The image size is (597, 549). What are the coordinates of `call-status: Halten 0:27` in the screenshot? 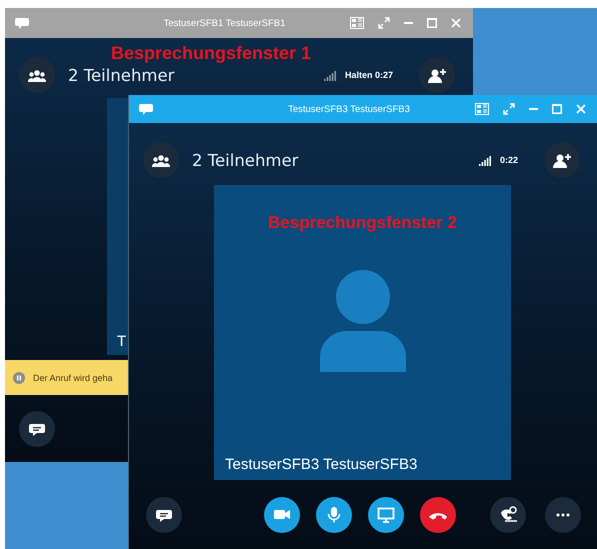 It's located at (368, 75).